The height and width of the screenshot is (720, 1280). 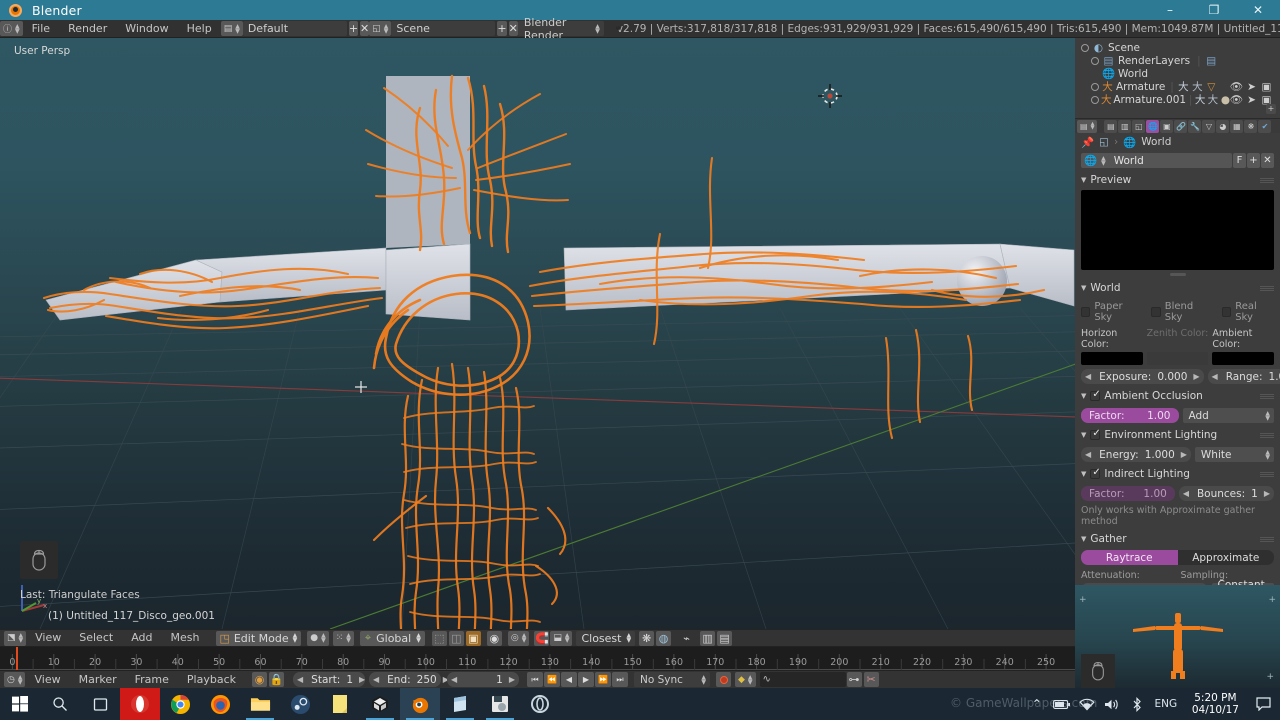 What do you see at coordinates (1177, 99) in the screenshot?
I see `outliner-row-armature-001: 大 Armature.001 | 大 大 ● 👁 ➤ ▣` at bounding box center [1177, 99].